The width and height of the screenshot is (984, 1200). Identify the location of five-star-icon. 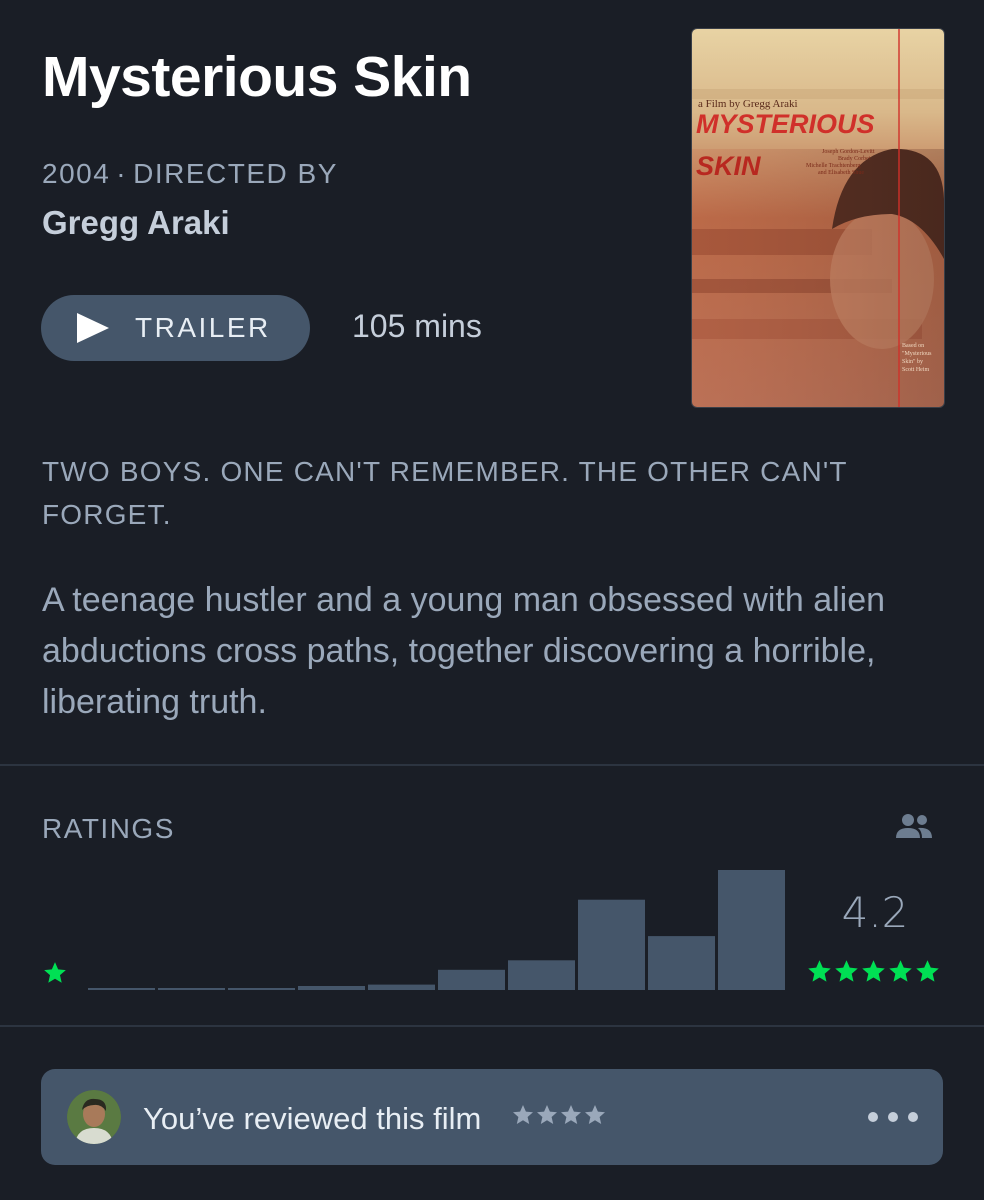
(876, 972).